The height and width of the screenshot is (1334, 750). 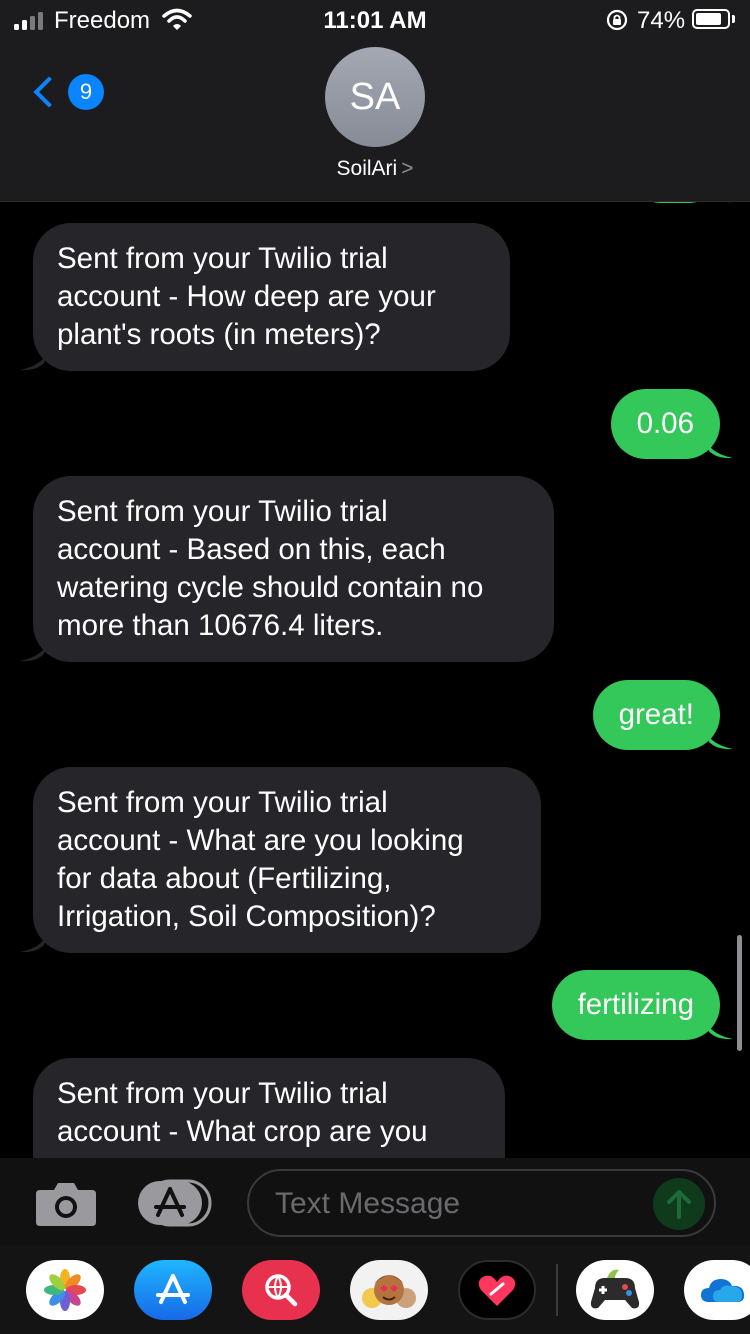 I want to click on contact-name: SoilAri, so click(x=367, y=168).